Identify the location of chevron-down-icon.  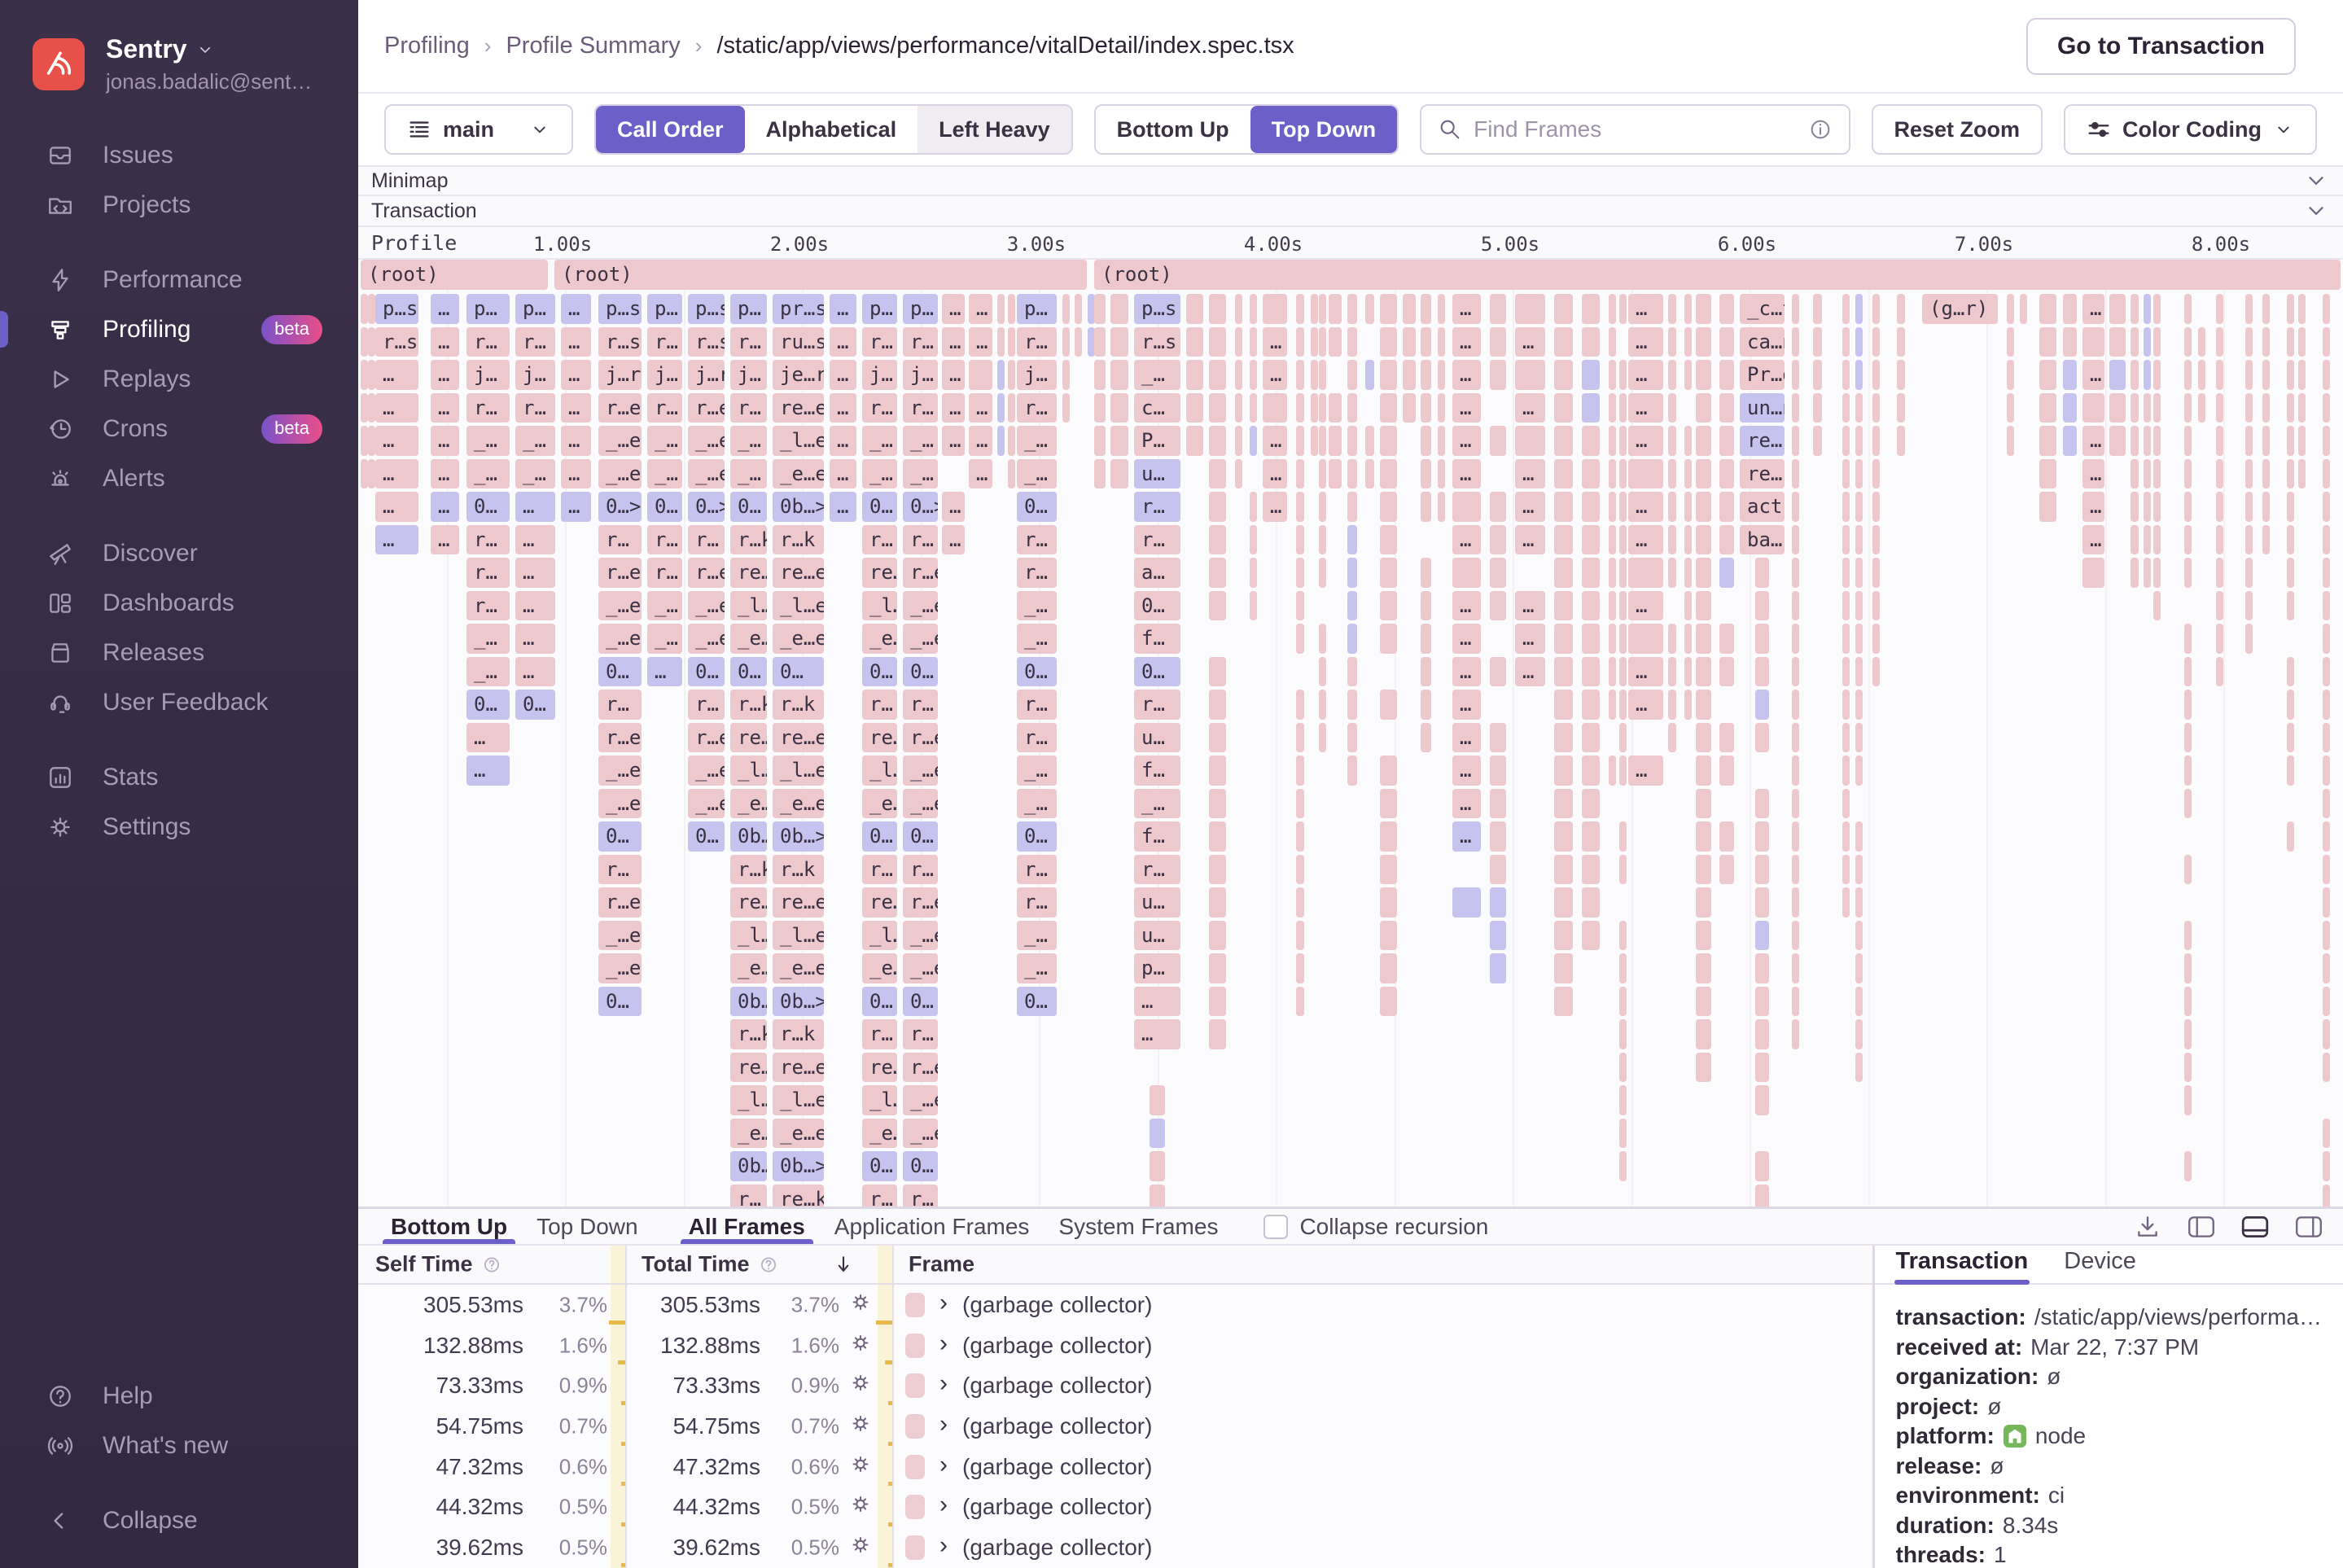
(2316, 211).